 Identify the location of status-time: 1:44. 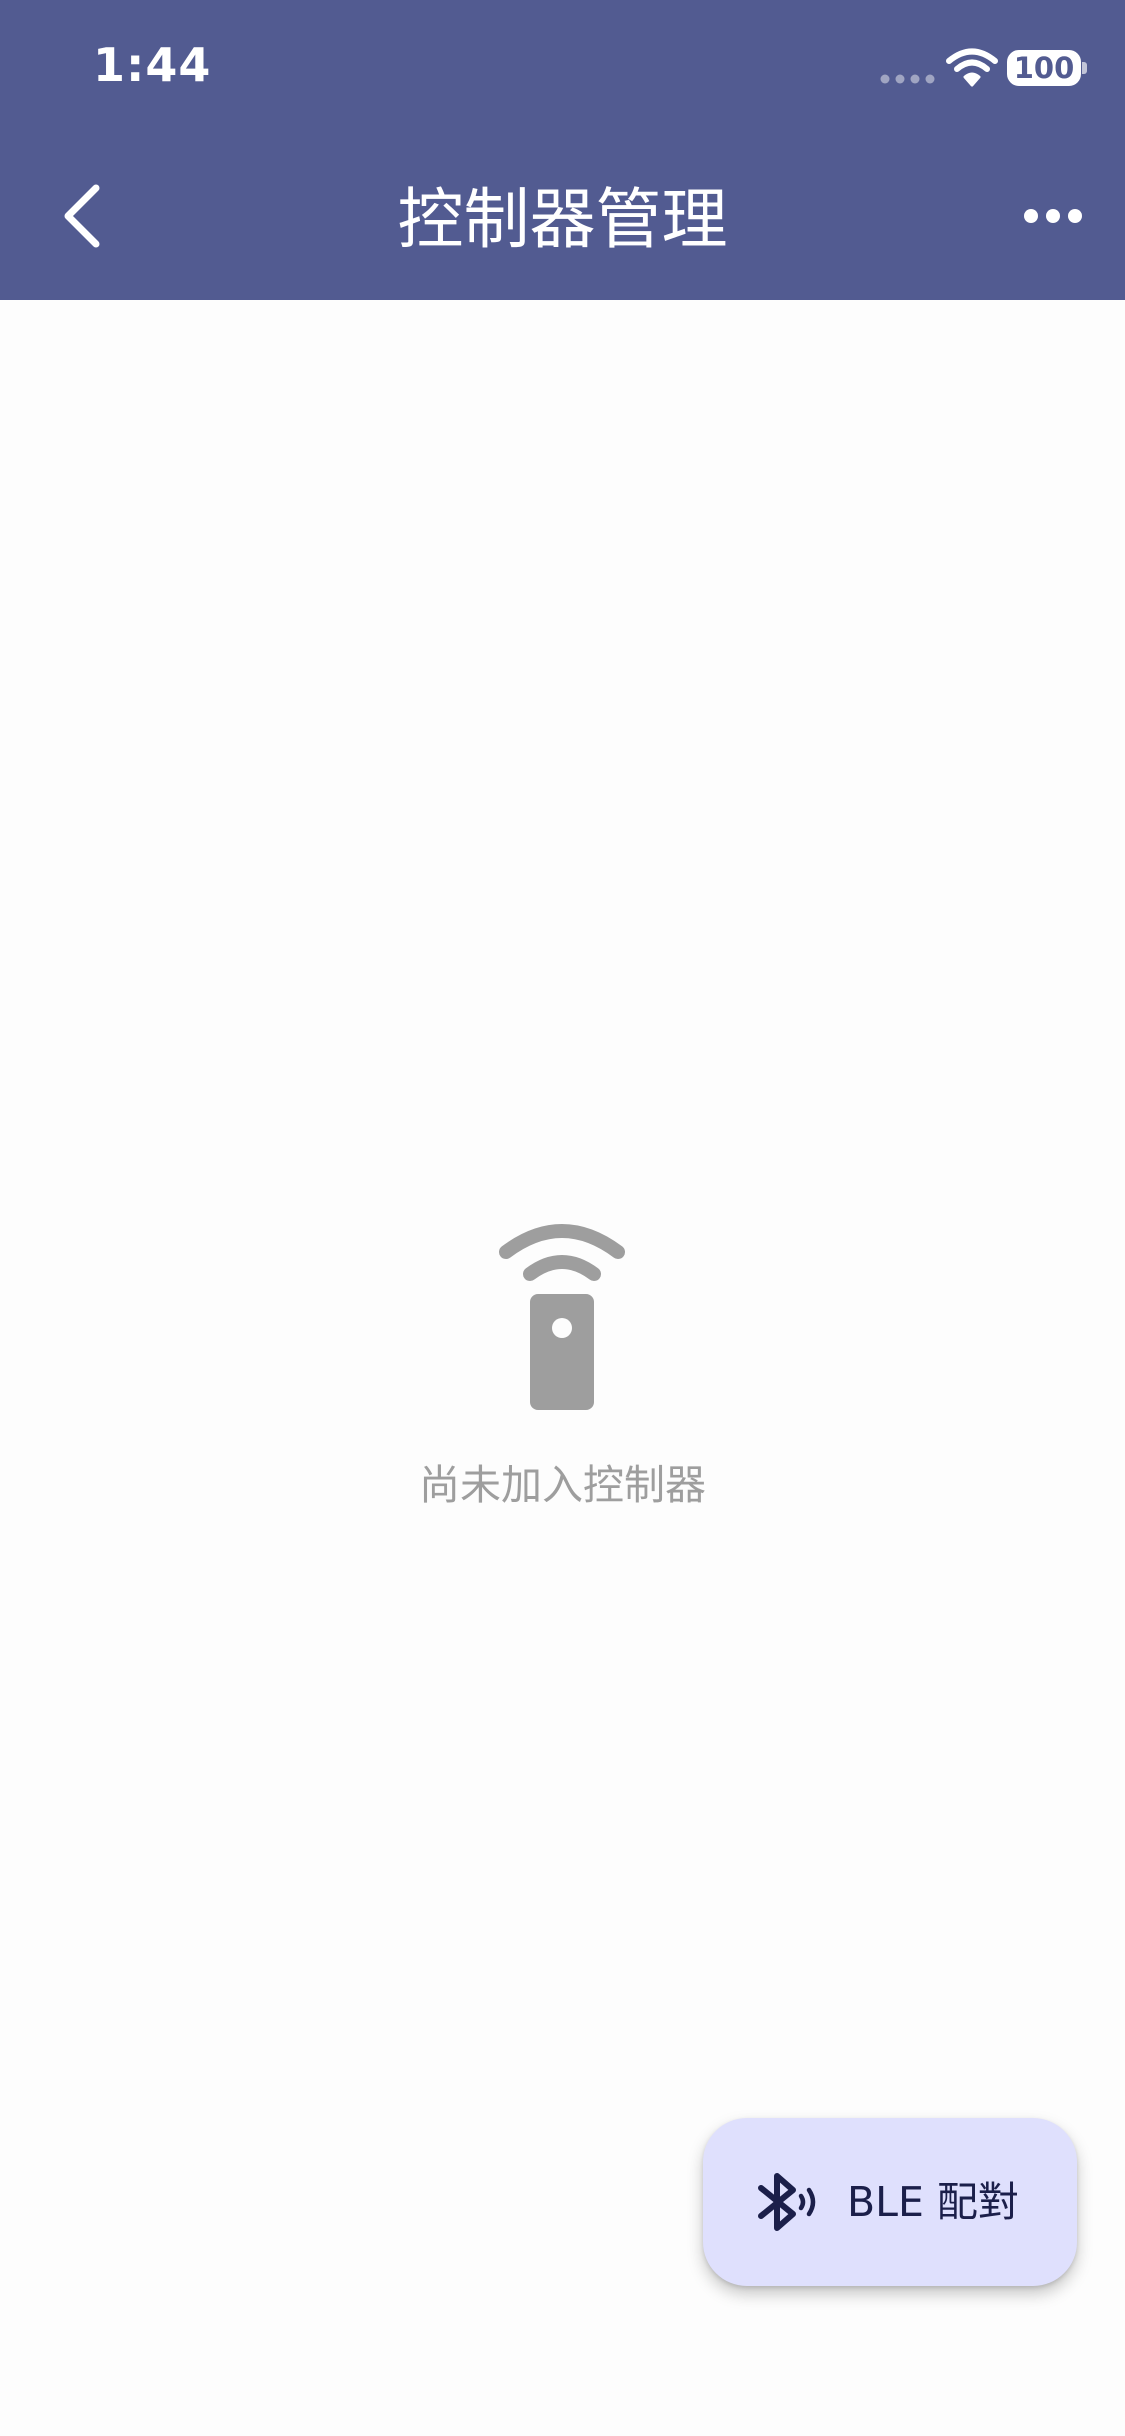
(152, 65).